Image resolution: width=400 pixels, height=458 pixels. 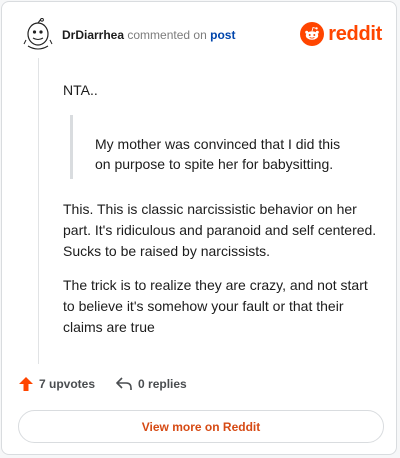 What do you see at coordinates (167, 35) in the screenshot?
I see `action-text: commented on` at bounding box center [167, 35].